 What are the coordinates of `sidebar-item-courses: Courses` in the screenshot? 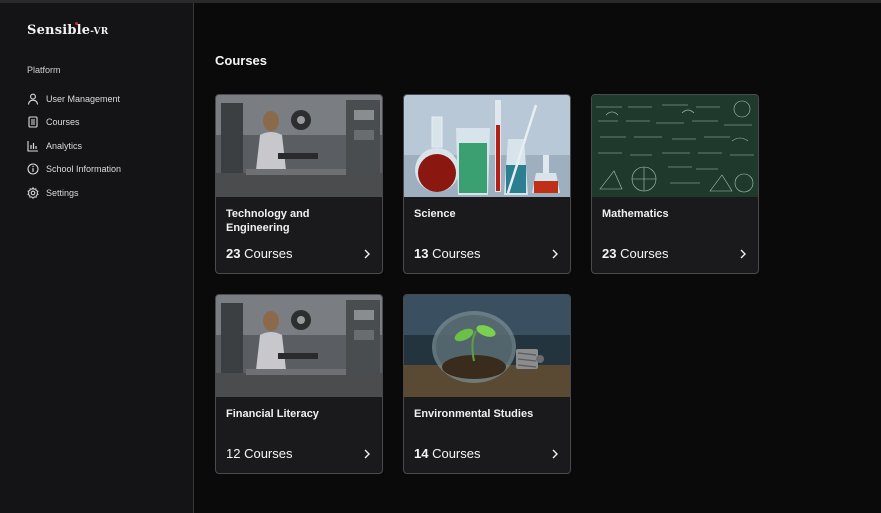 It's located at (74, 123).